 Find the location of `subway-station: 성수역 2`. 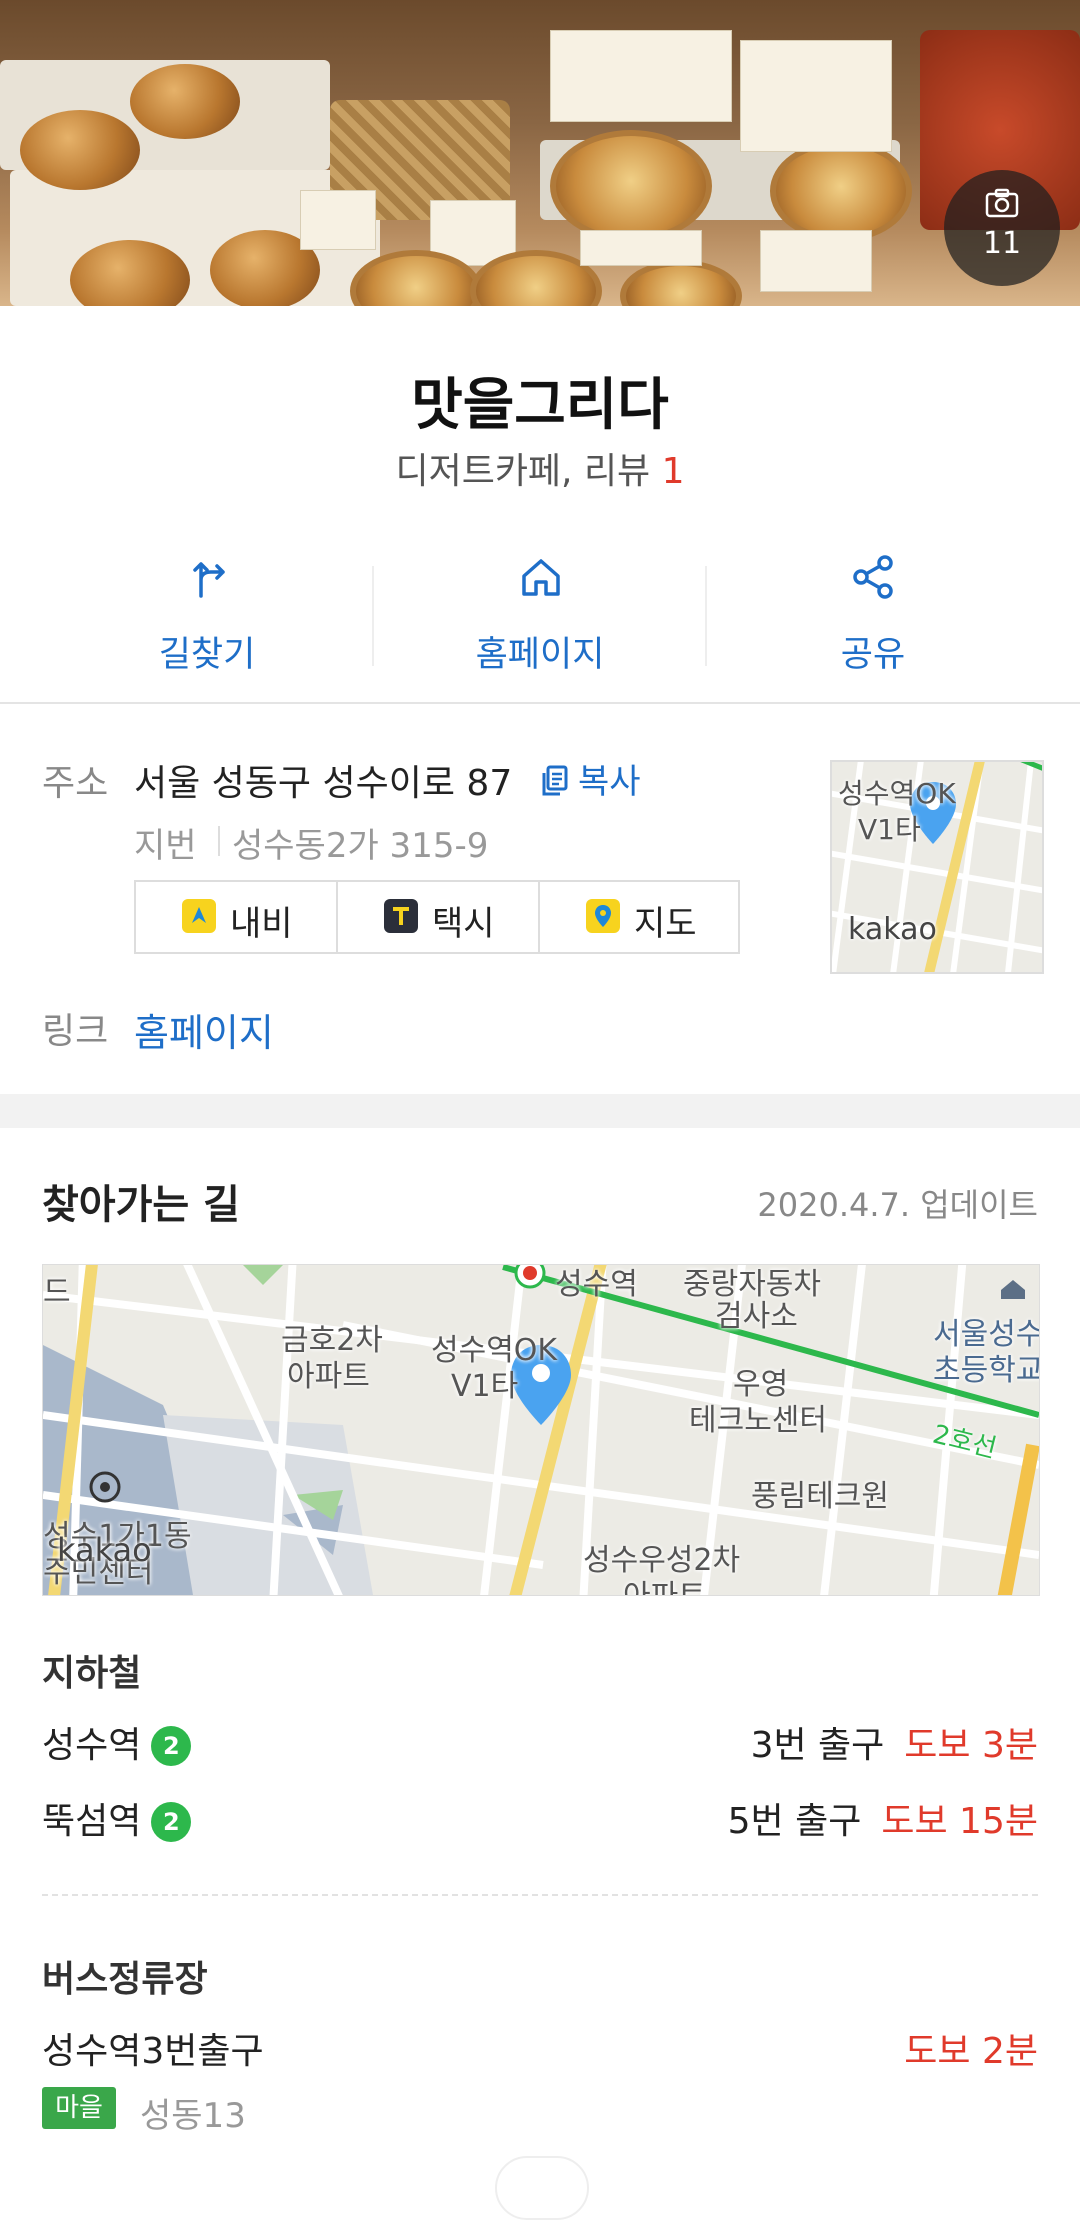

subway-station: 성수역 2 is located at coordinates (117, 1742).